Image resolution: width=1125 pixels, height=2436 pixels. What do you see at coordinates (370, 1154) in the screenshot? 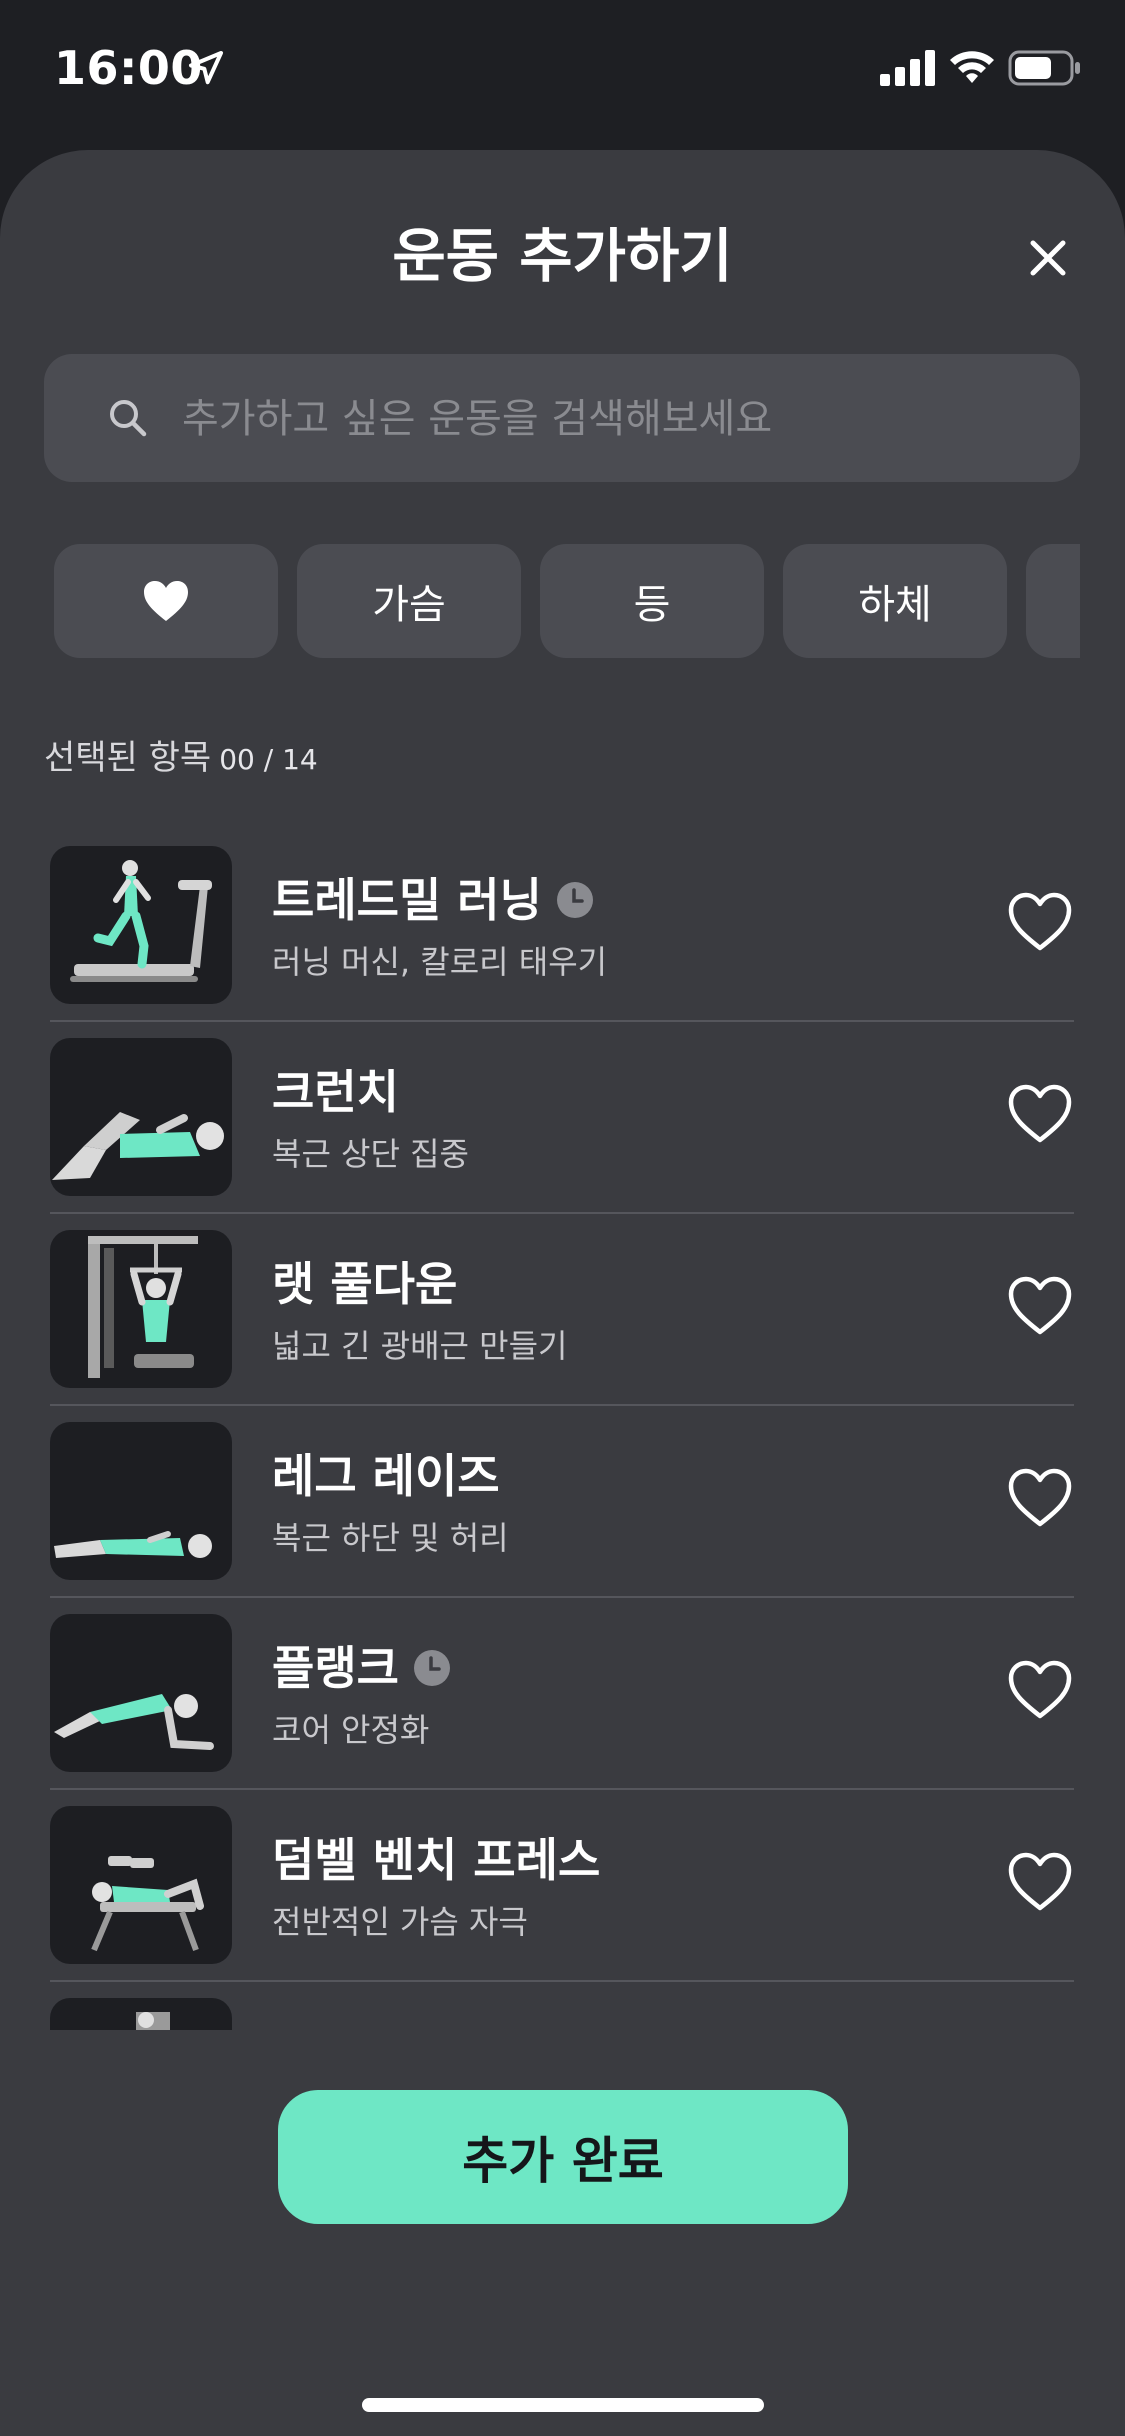
I see `exercise-subtitle: 복근 상단 집중` at bounding box center [370, 1154].